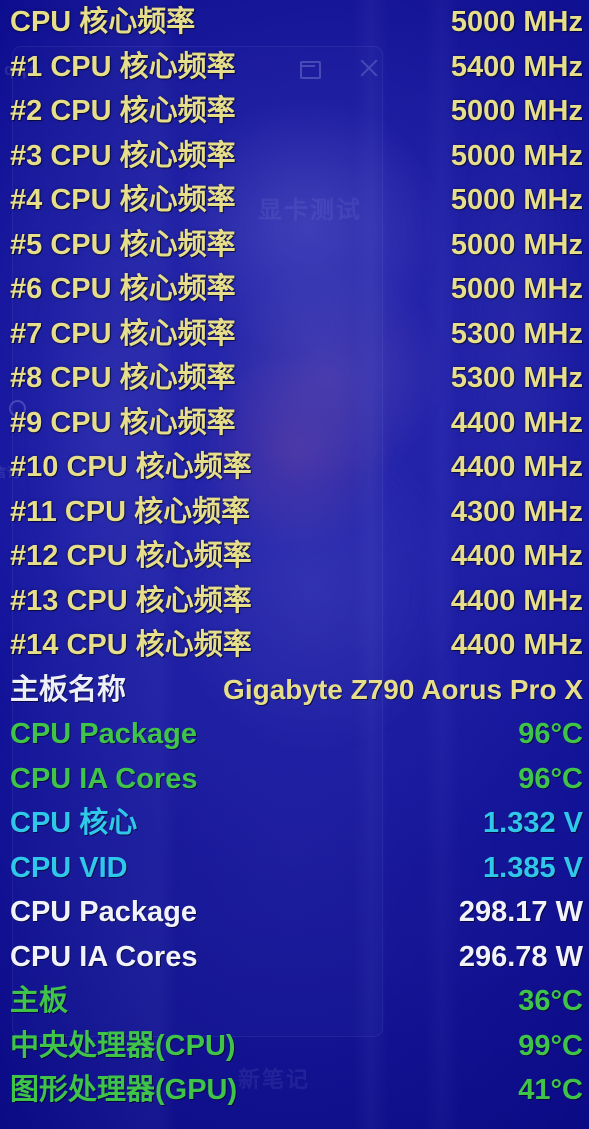 The image size is (589, 1129). Describe the element at coordinates (294, 156) in the screenshot. I see `sensor-row: #3 CPU 核心频率 5000 MHz` at that location.